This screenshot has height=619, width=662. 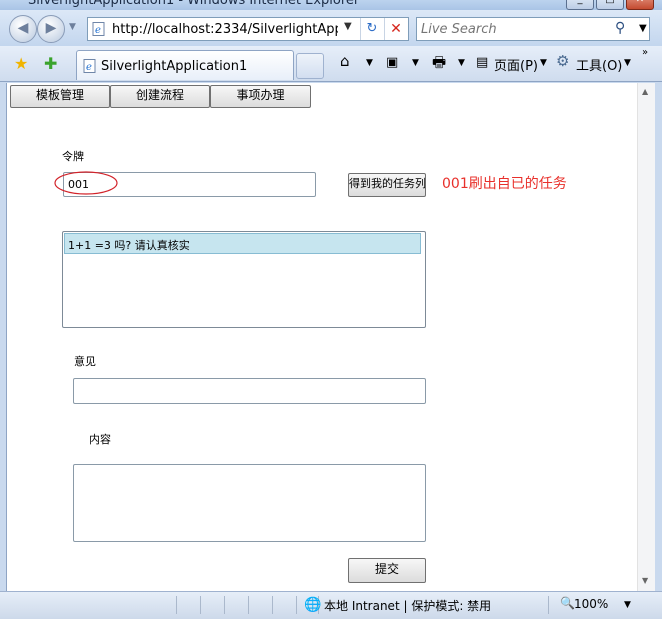 I want to click on home-icon: ⌂, so click(x=345, y=61).